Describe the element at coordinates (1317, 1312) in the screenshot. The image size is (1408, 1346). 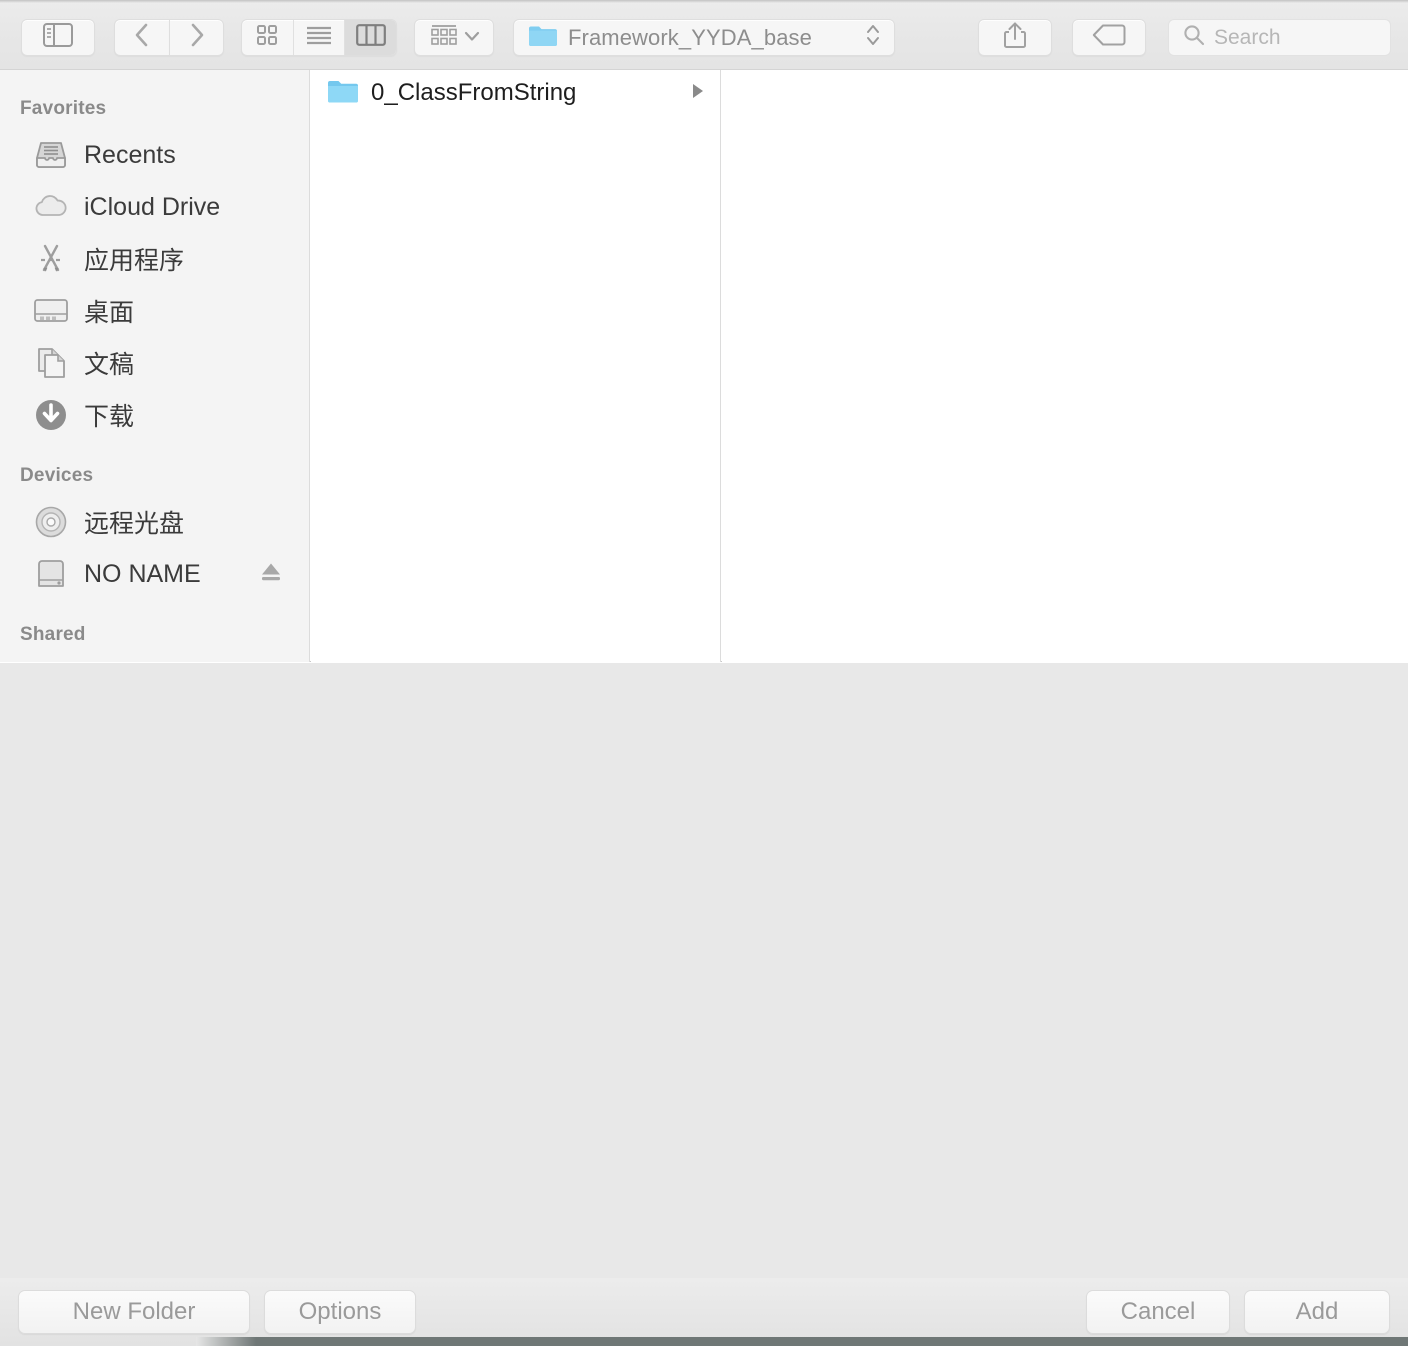
I see `add-button: Add` at that location.